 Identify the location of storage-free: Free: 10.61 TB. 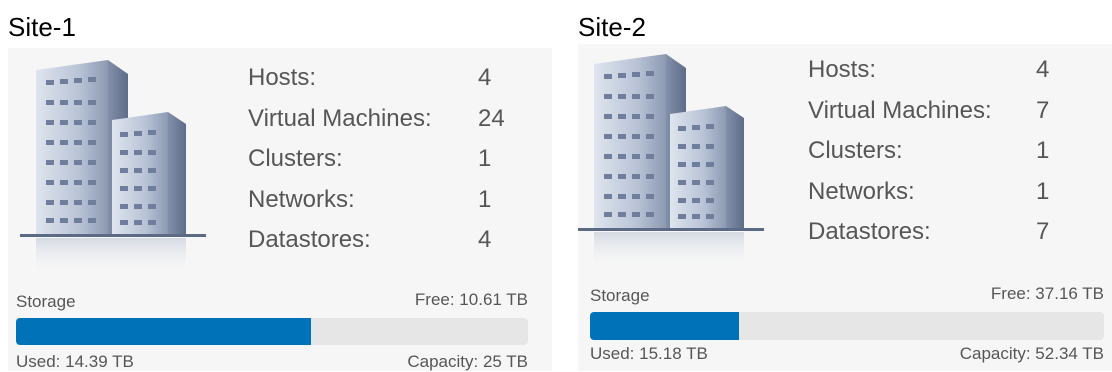
(471, 299).